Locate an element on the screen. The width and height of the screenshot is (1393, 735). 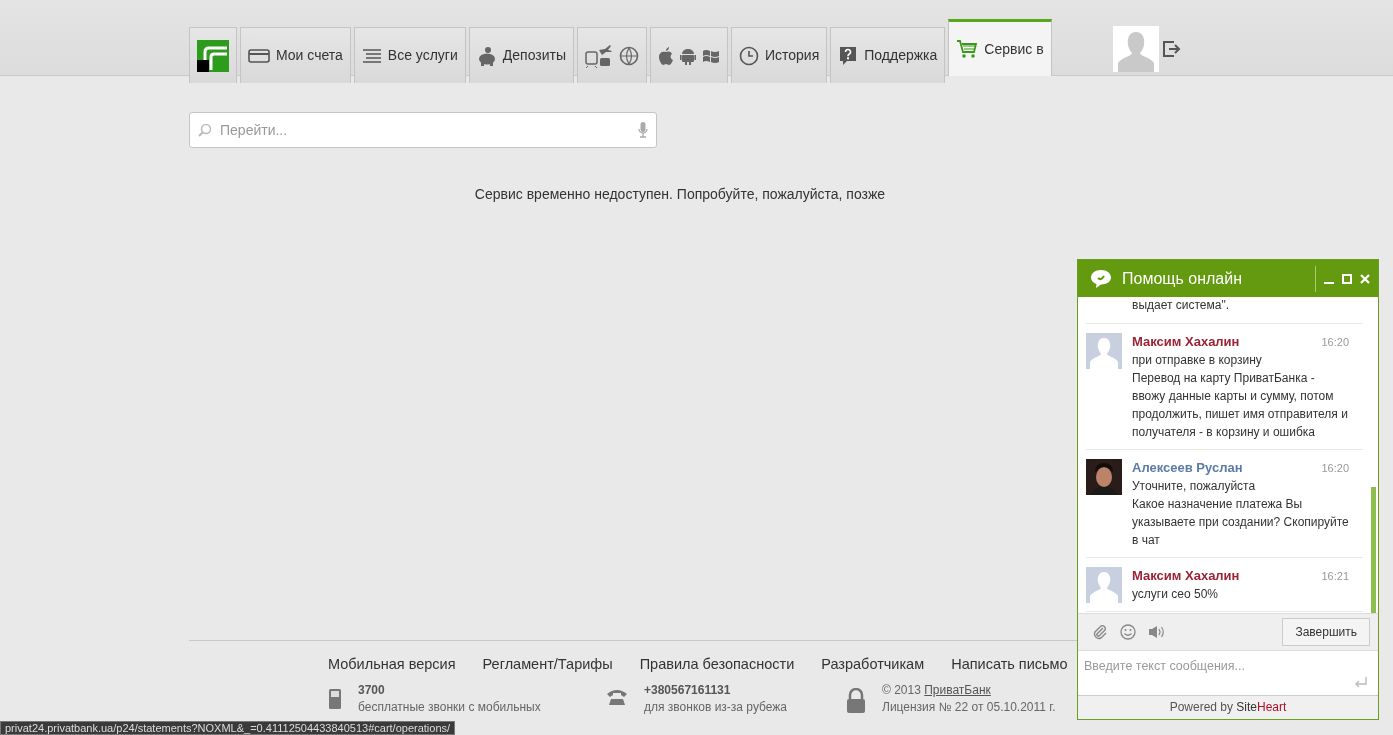
user-photo is located at coordinates (1104, 477).